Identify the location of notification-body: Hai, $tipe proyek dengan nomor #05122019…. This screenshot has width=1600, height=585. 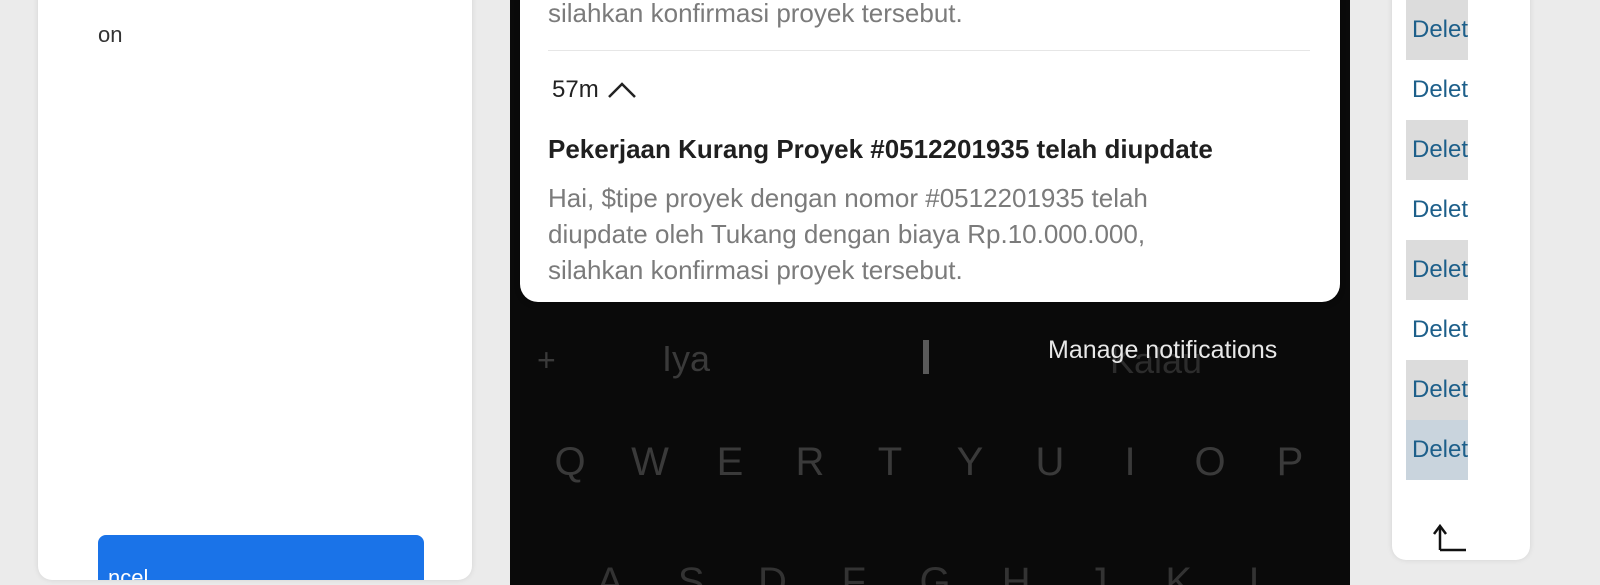
(928, 234).